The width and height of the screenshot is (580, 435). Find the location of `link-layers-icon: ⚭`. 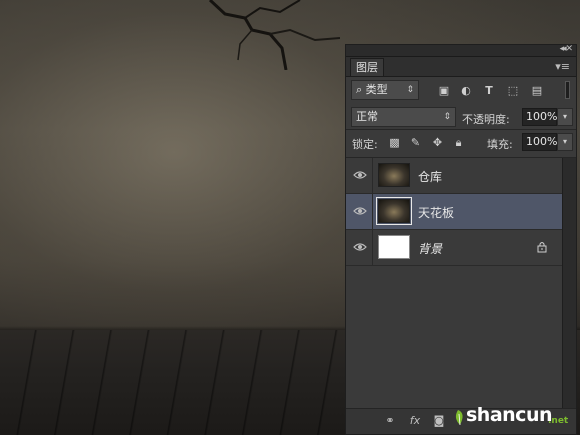

link-layers-icon: ⚭ is located at coordinates (390, 421).